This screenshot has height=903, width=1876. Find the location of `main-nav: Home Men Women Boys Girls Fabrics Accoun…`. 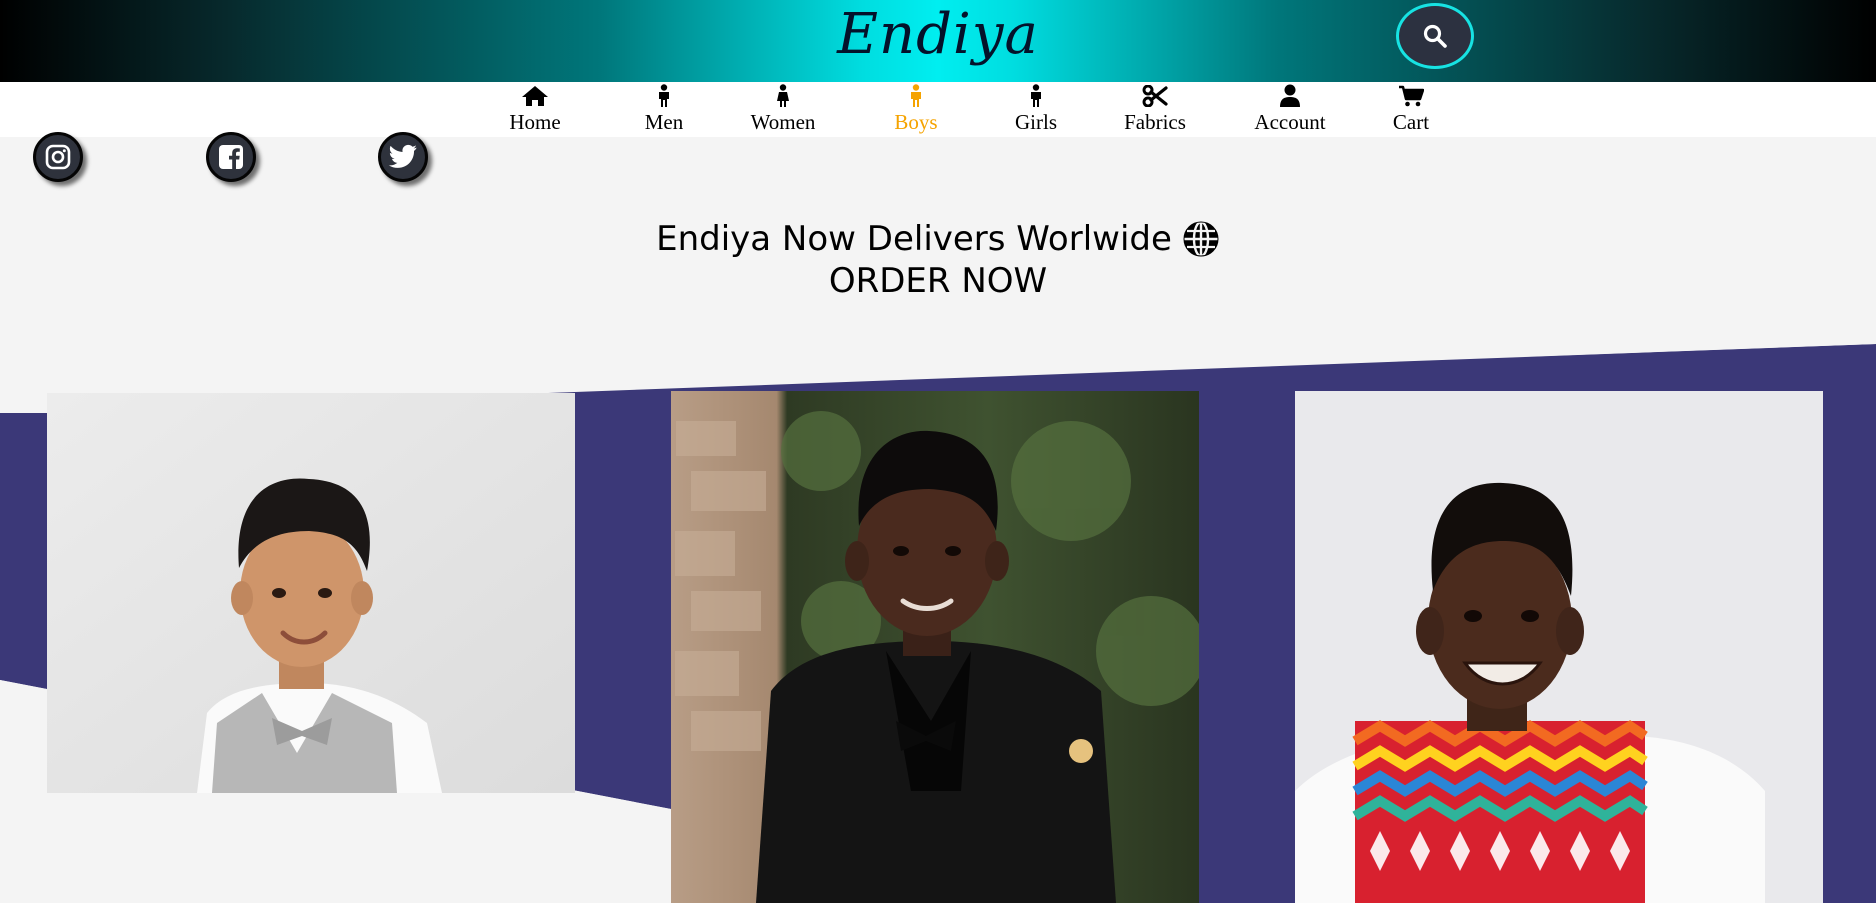

main-nav: Home Men Women Boys Girls Fabrics Accoun… is located at coordinates (938, 109).